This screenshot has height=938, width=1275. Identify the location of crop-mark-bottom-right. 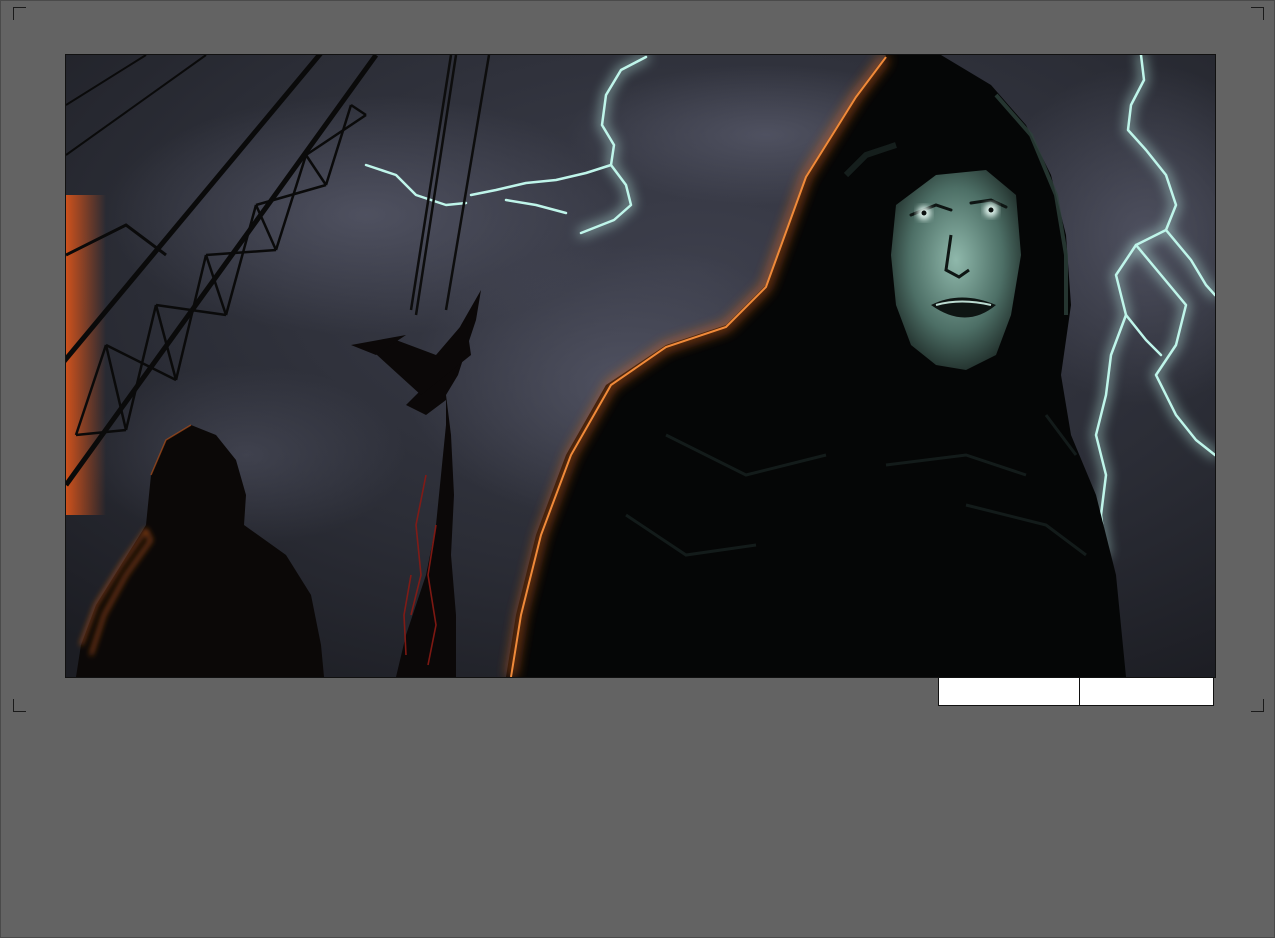
(1257, 705).